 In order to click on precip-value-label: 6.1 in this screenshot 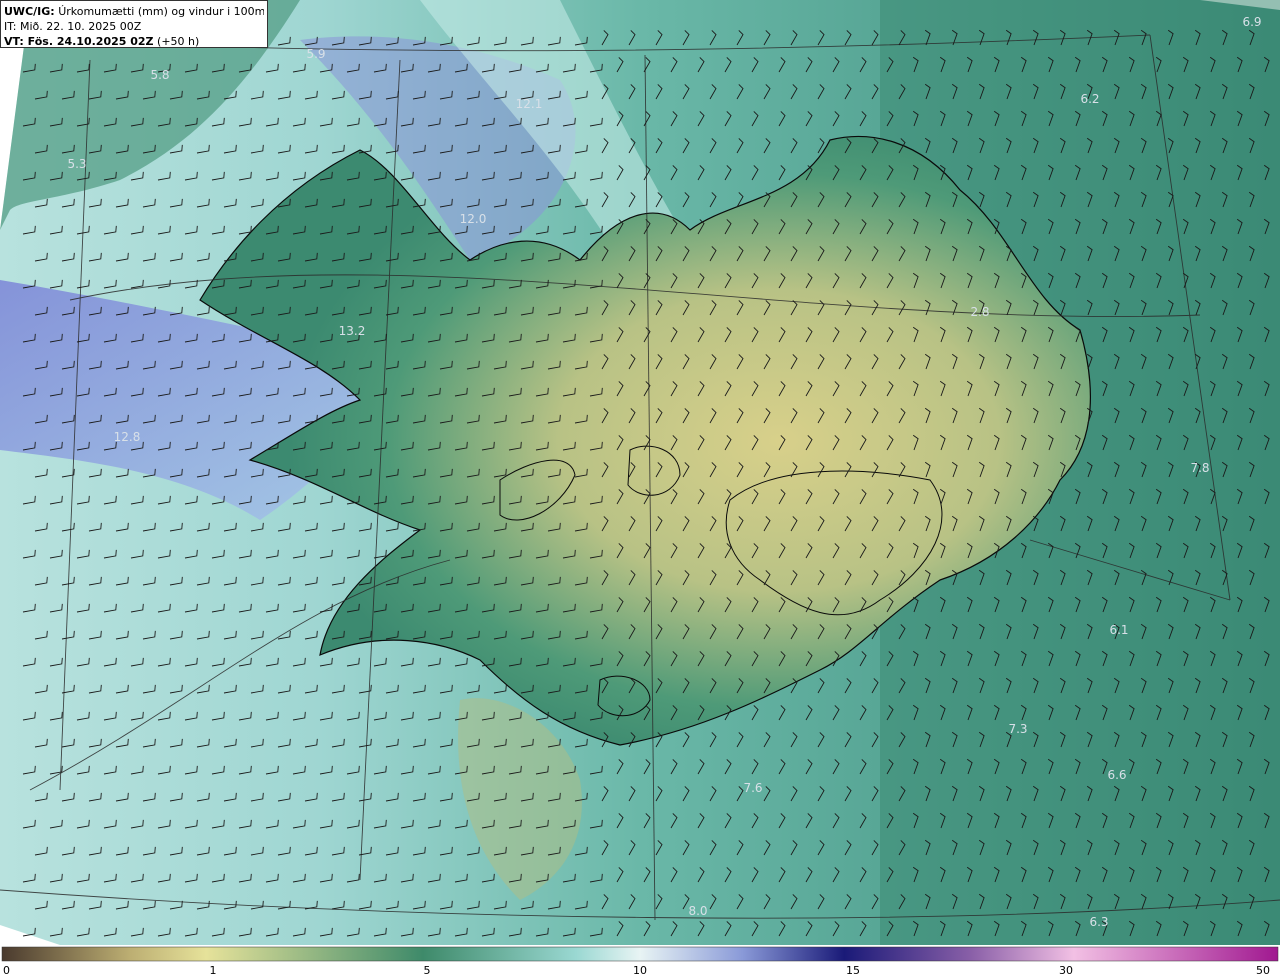, I will do `click(1118, 630)`.